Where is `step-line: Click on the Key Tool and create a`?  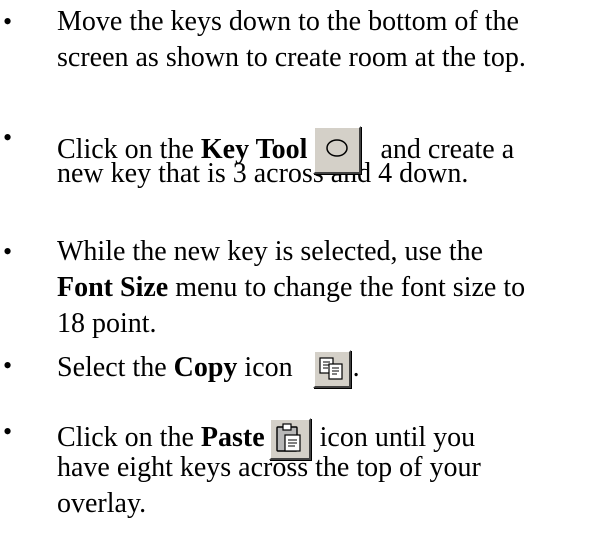
step-line: Click on the Key Tool and create a is located at coordinates (325, 147).